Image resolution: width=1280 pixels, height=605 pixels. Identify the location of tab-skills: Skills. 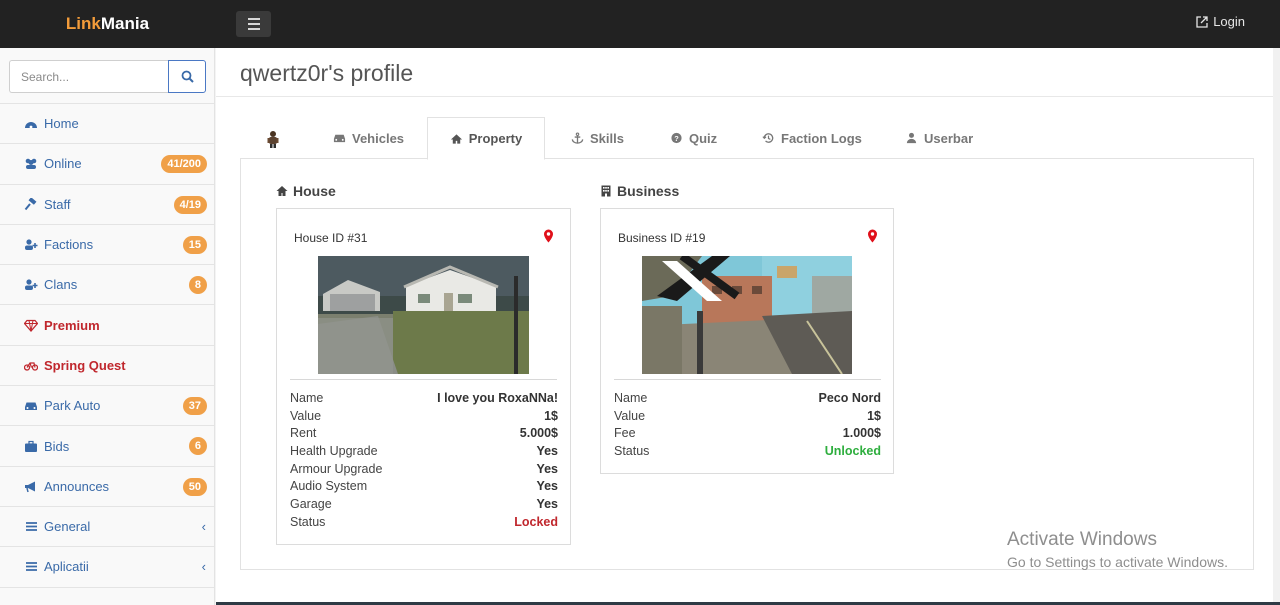
(597, 138).